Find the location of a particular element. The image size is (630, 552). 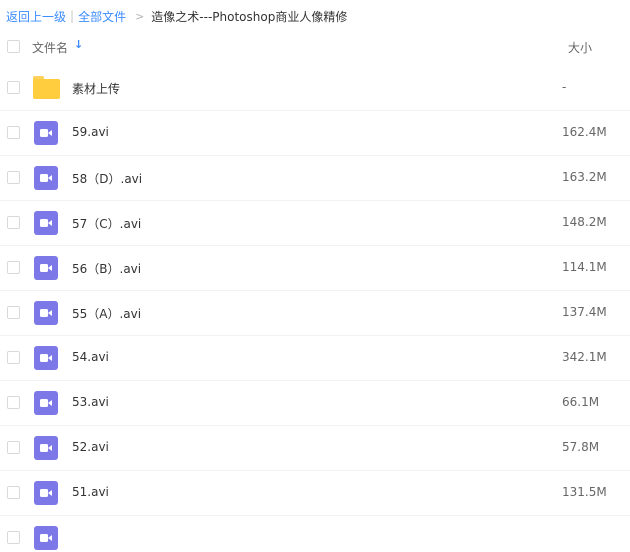

file-size: 57.8M is located at coordinates (581, 447).